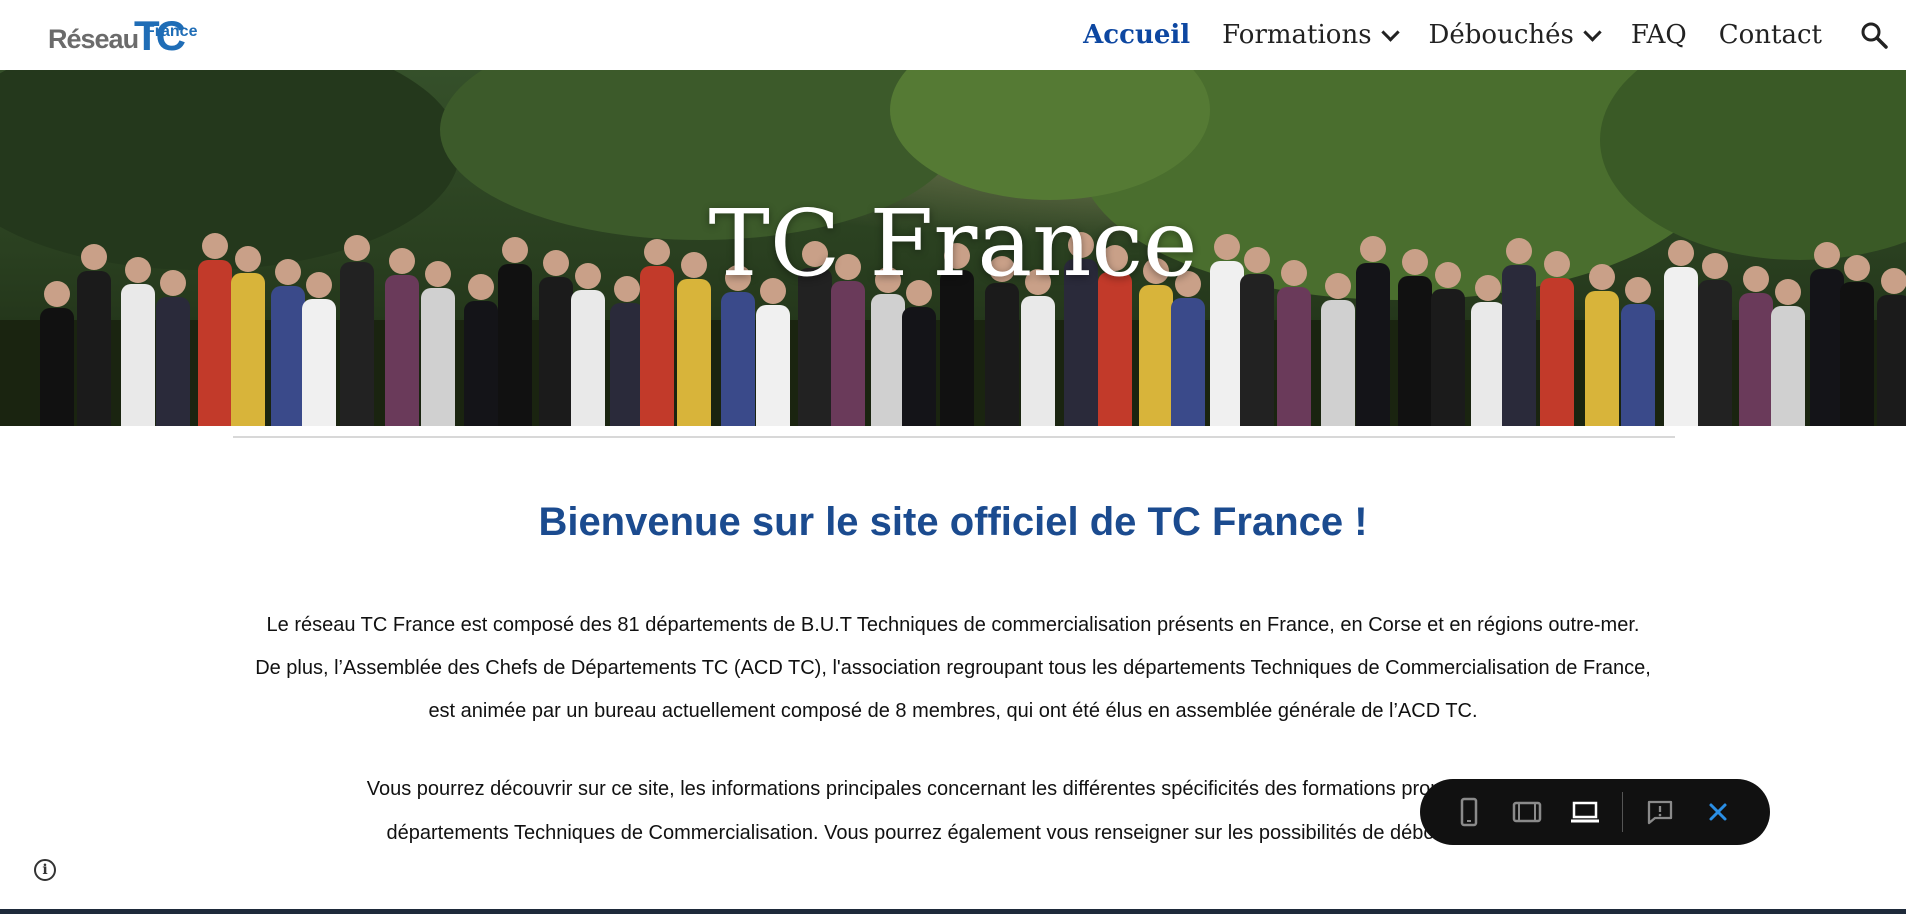 The height and width of the screenshot is (914, 1906). I want to click on nav-faq: FAQ, so click(1659, 35).